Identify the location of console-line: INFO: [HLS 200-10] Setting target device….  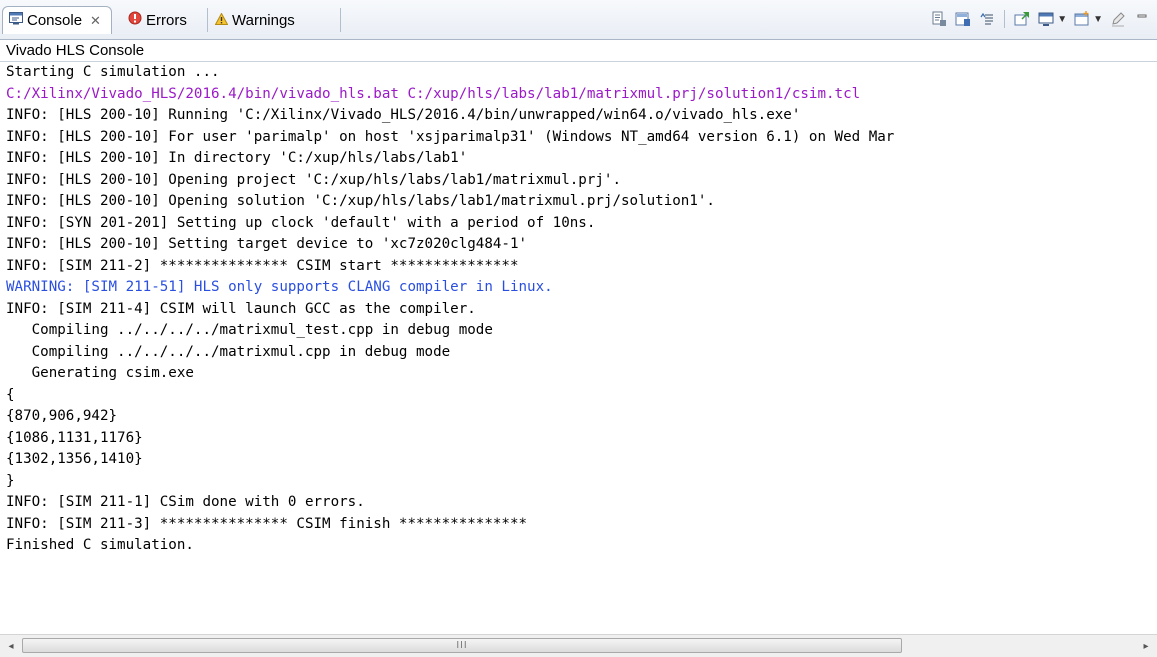
(267, 244).